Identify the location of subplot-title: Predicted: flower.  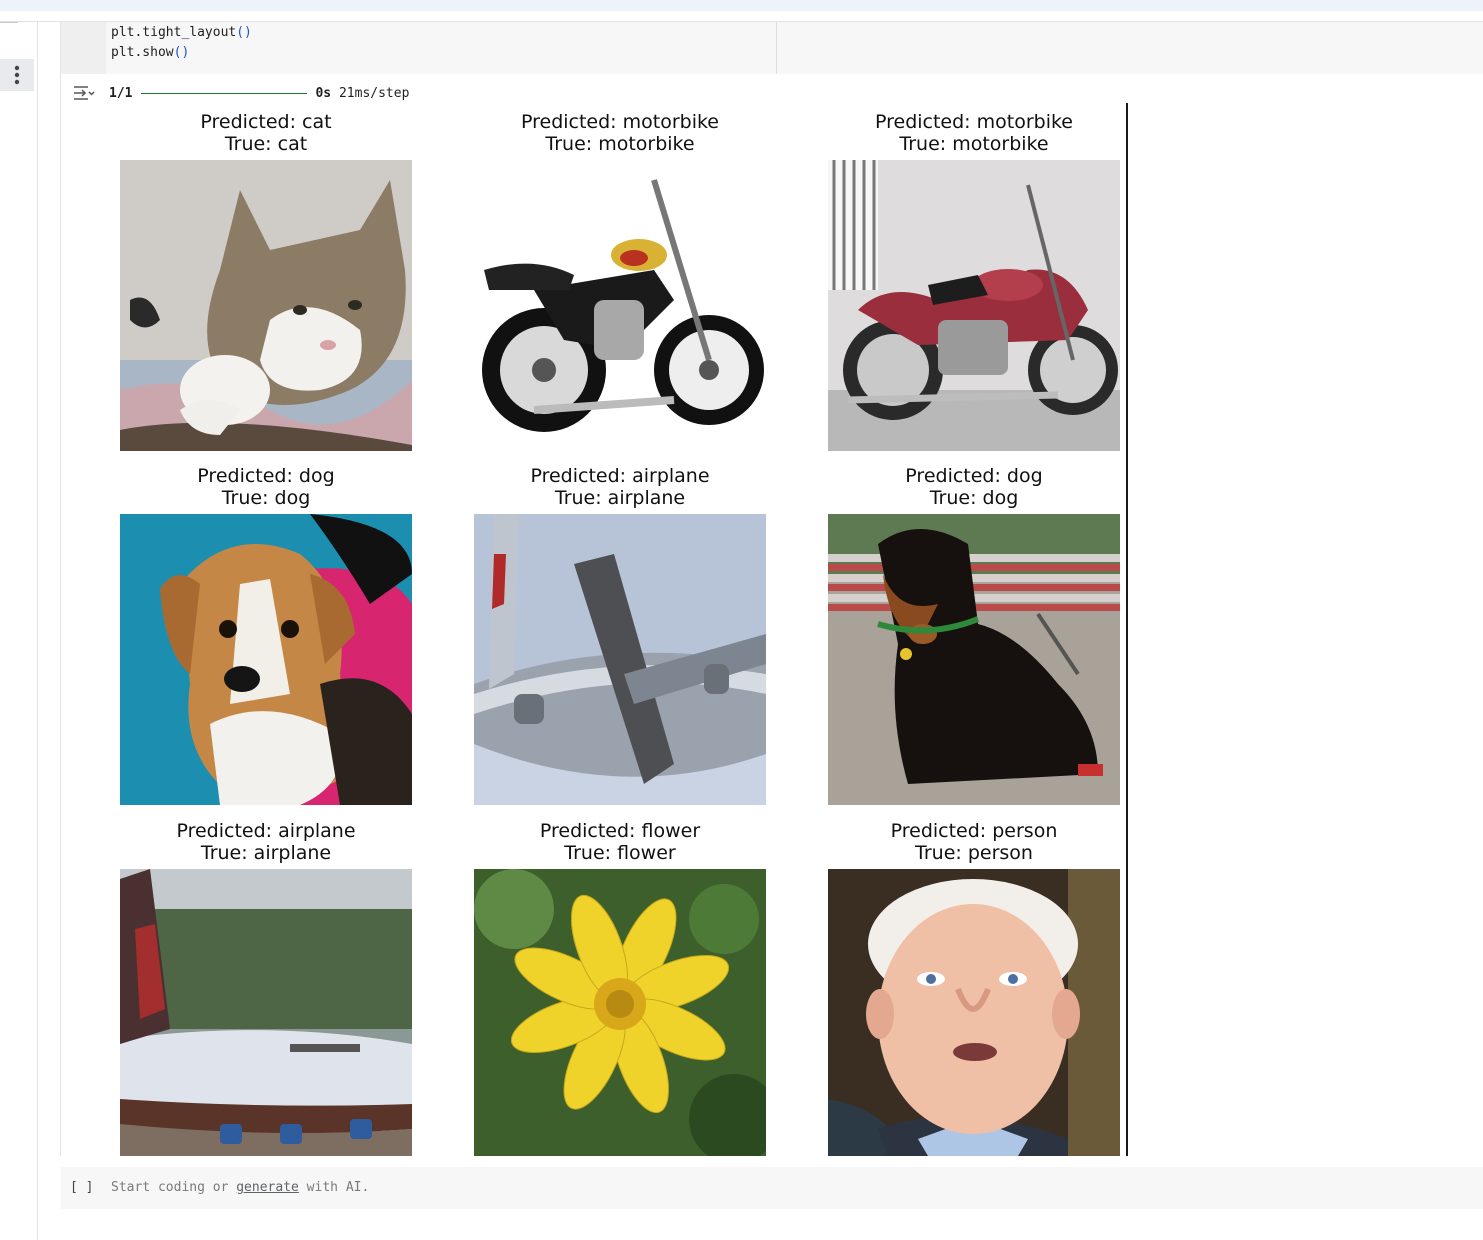
(620, 831).